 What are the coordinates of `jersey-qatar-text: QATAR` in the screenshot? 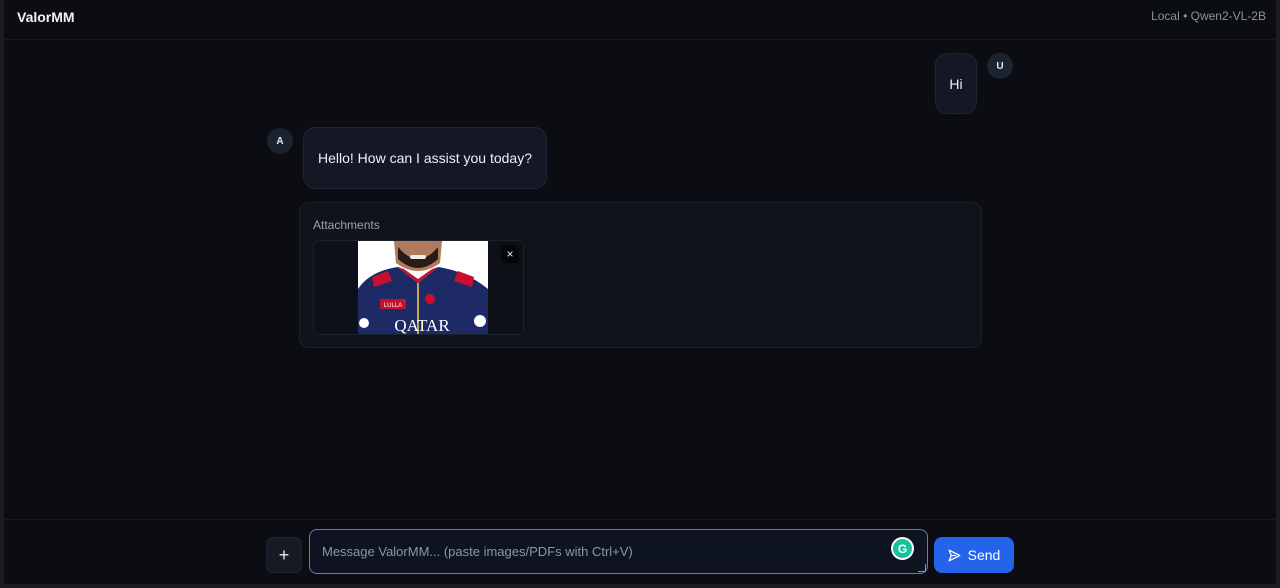 It's located at (422, 325).